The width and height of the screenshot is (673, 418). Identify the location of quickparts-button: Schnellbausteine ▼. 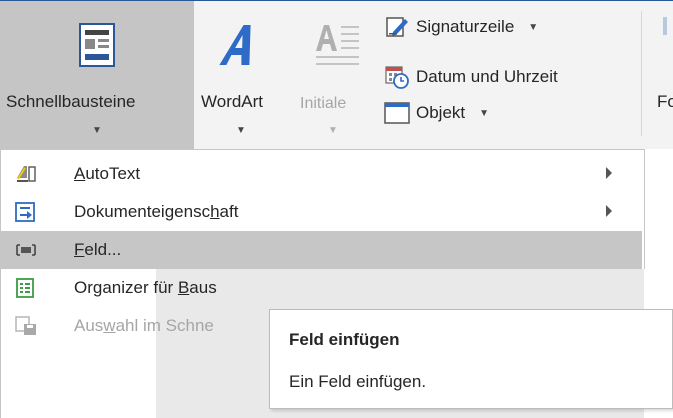
(97, 75).